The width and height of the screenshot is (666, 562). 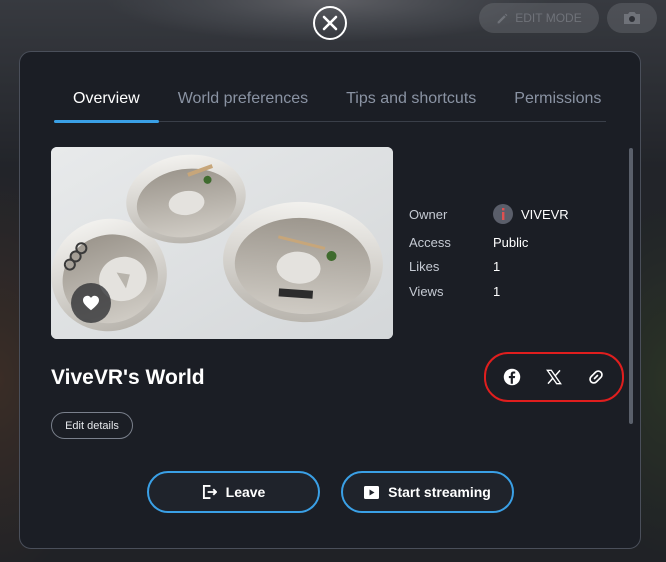 What do you see at coordinates (209, 492) in the screenshot?
I see `exit-icon` at bounding box center [209, 492].